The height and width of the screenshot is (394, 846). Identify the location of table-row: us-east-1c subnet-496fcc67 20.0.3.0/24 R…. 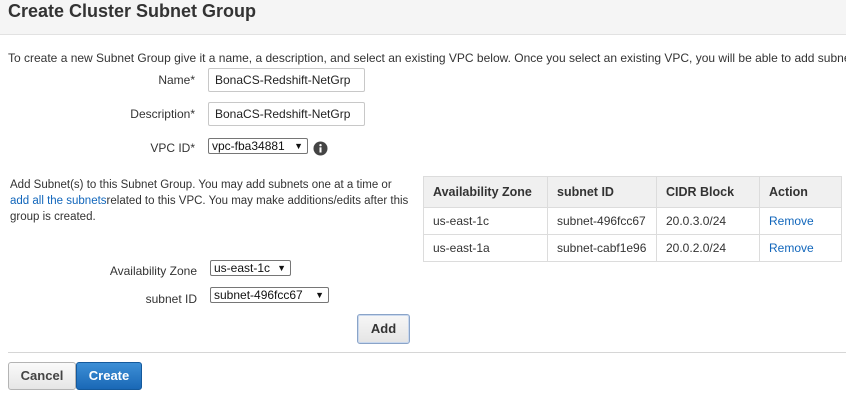
(632, 221).